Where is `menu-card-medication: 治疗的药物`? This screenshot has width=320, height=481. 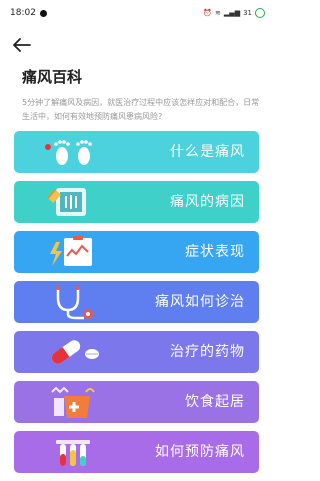 menu-card-medication: 治疗的药物 is located at coordinates (136, 352).